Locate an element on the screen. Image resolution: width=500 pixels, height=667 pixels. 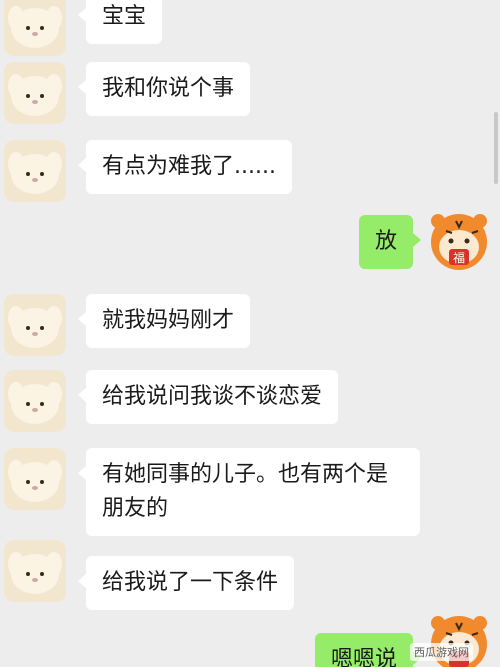
message-bubble: 我和你说个事 is located at coordinates (164, 89).